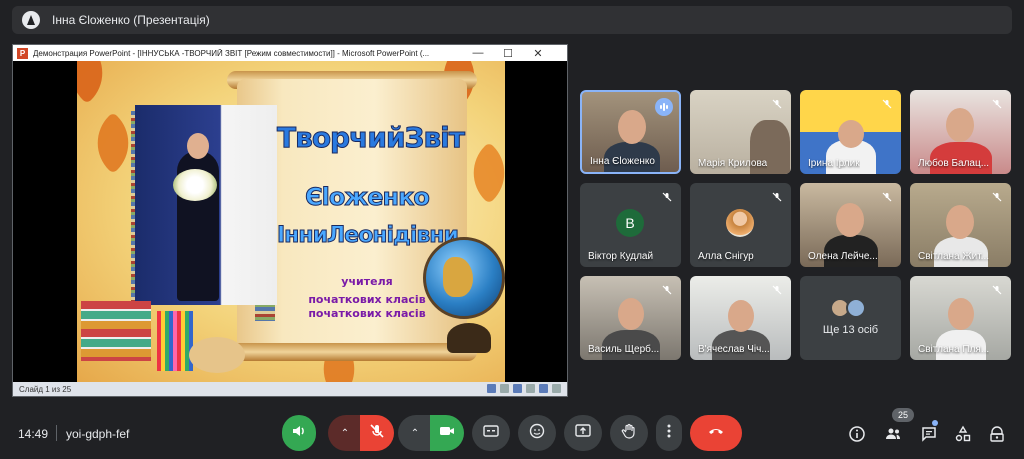  Describe the element at coordinates (669, 433) in the screenshot. I see `more-options-button` at that location.